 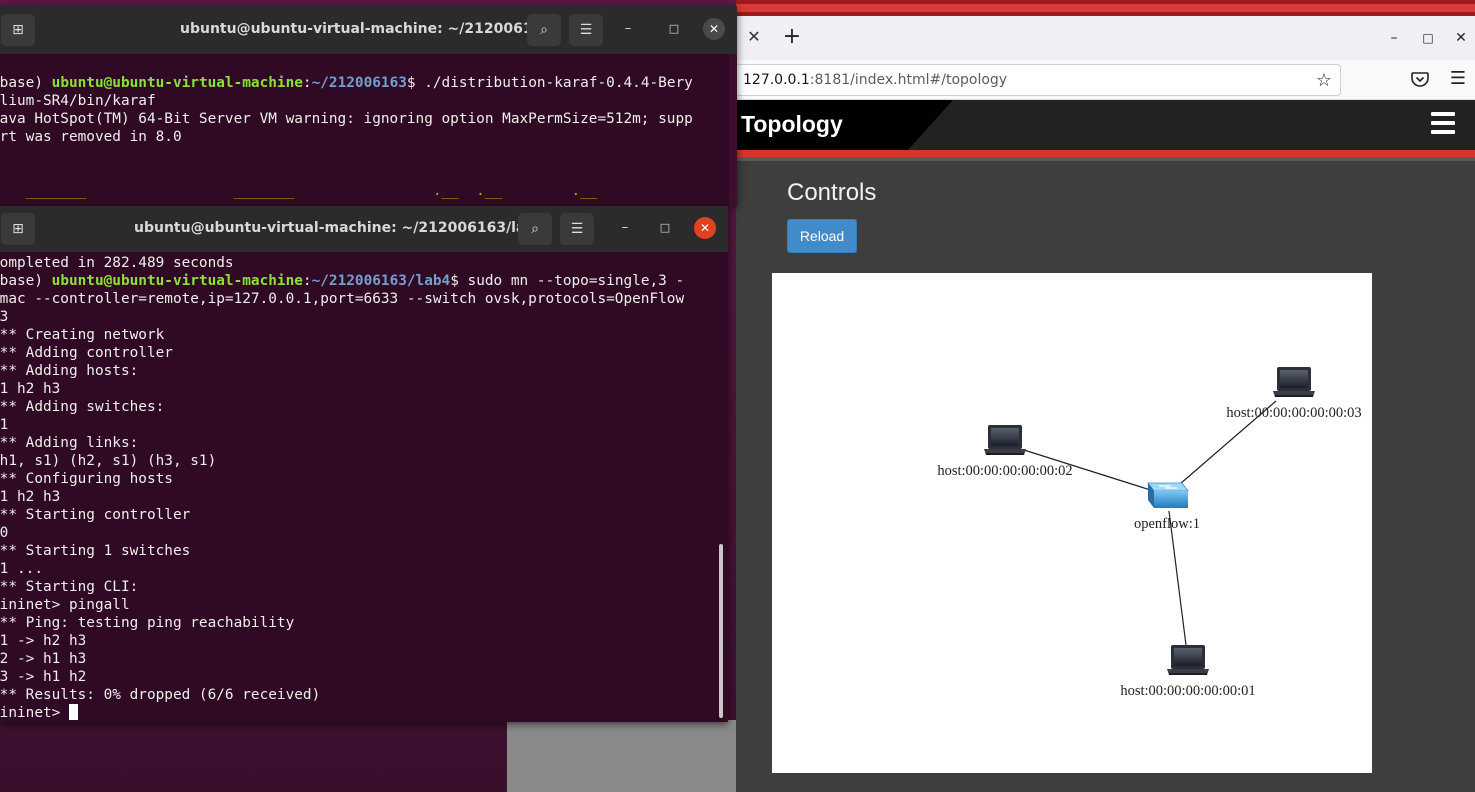 I want to click on app-menu-icon: ☰, so click(x=1458, y=79).